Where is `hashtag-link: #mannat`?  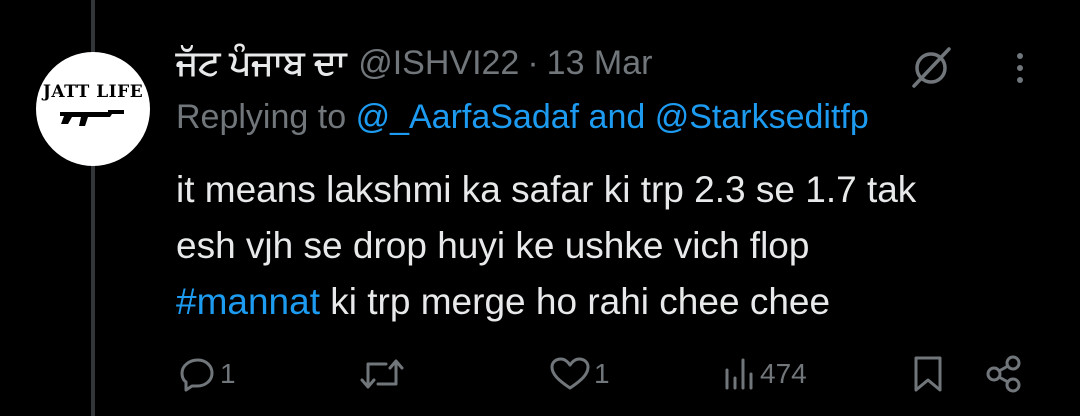 hashtag-link: #mannat is located at coordinates (248, 301).